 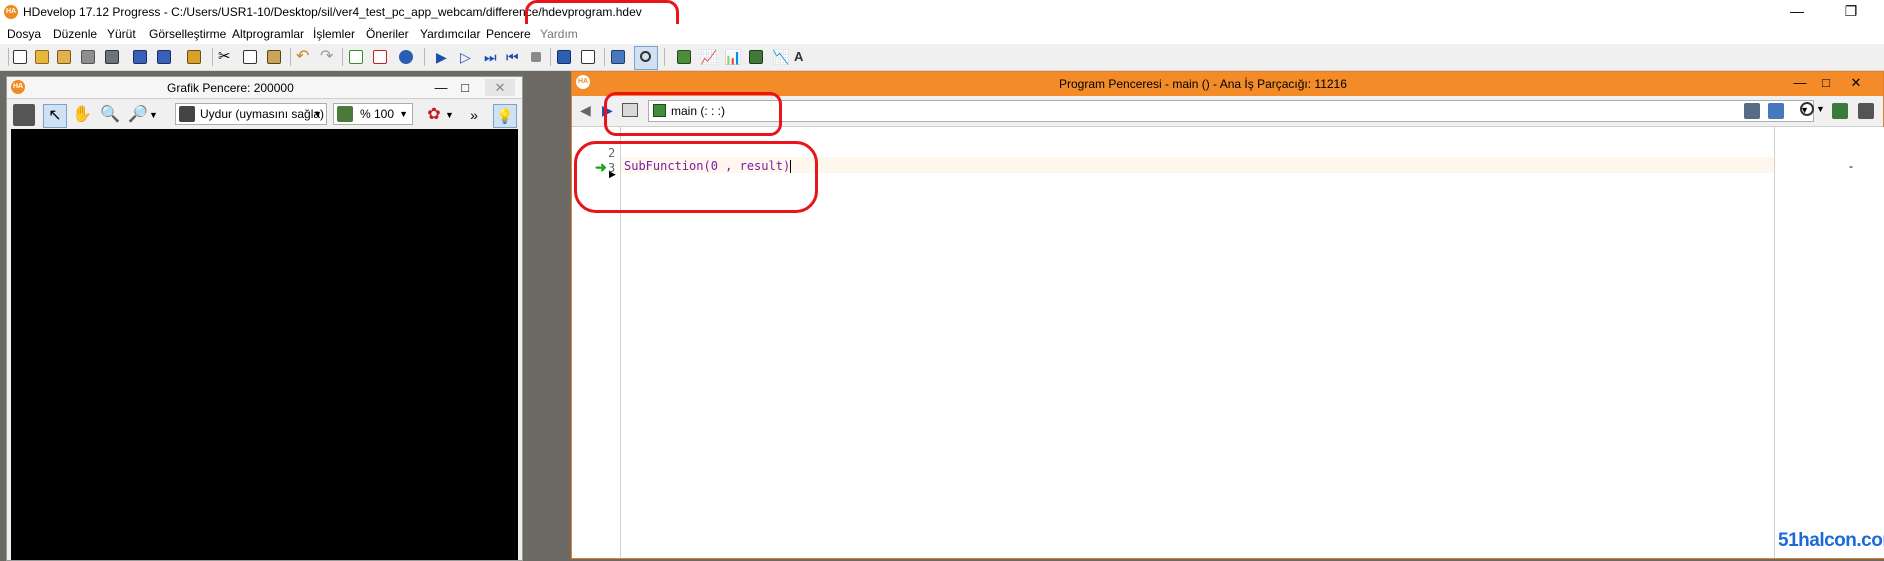 I want to click on program-close-button: ✕, so click(x=1856, y=82).